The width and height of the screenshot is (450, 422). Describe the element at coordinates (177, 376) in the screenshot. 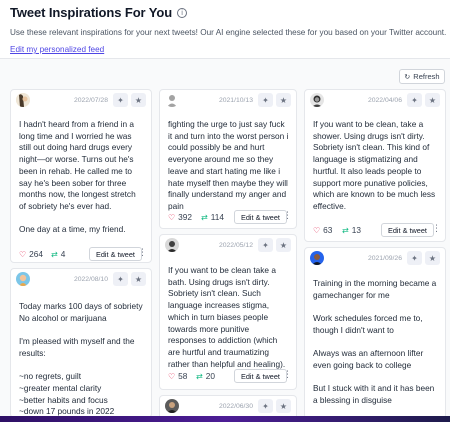

I see `like-count: ♡ 58` at that location.